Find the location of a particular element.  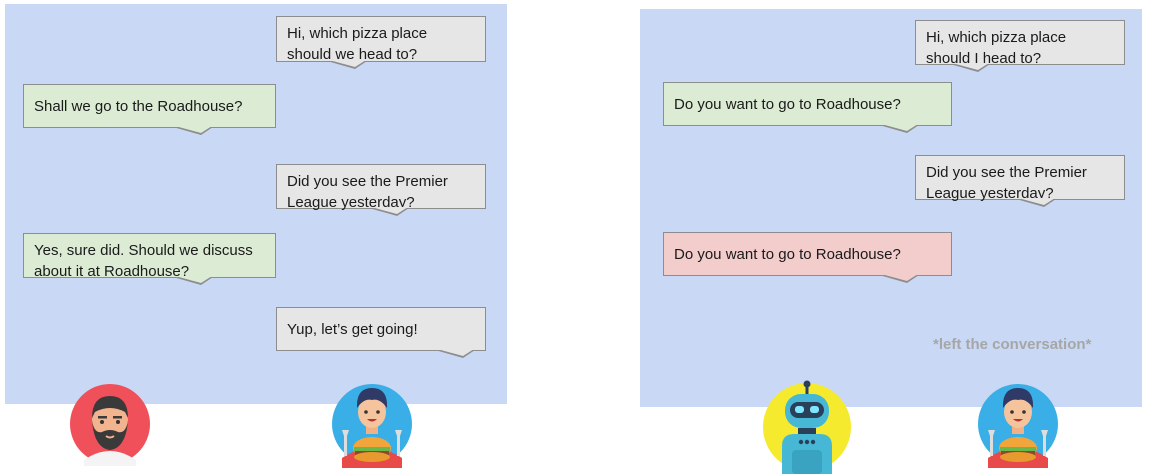

bearded-man-icon is located at coordinates (110, 425).